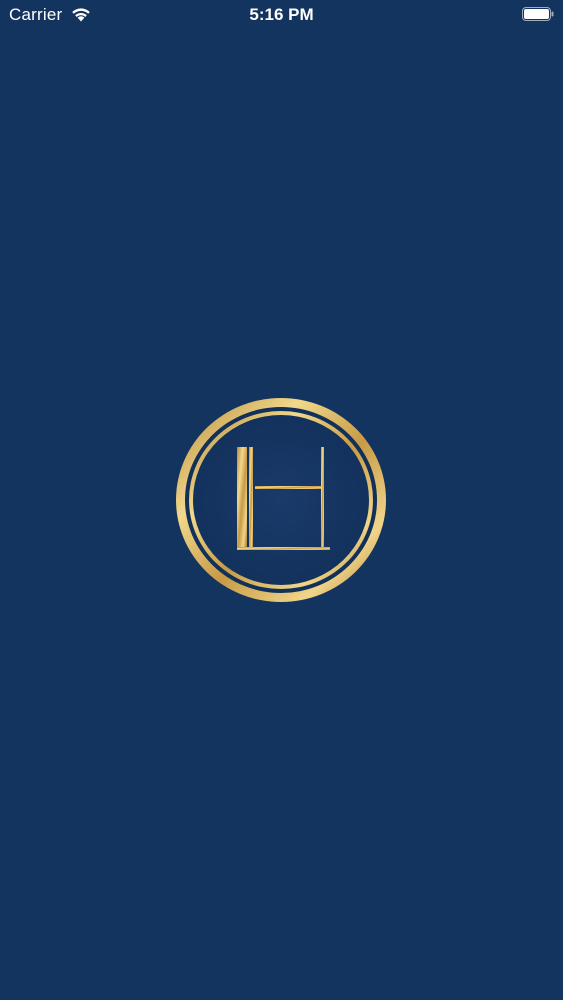 The image size is (563, 1000). I want to click on status-bar: Carrier 5:16 PM, so click(281, 15).